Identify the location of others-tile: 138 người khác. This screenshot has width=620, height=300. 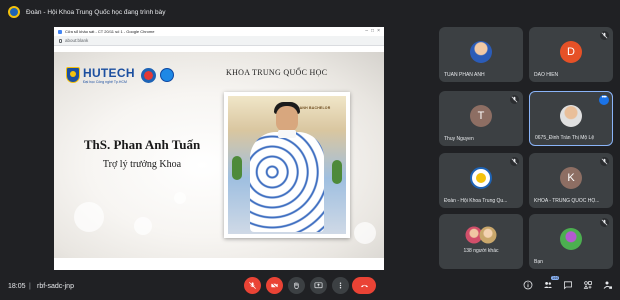
(481, 241).